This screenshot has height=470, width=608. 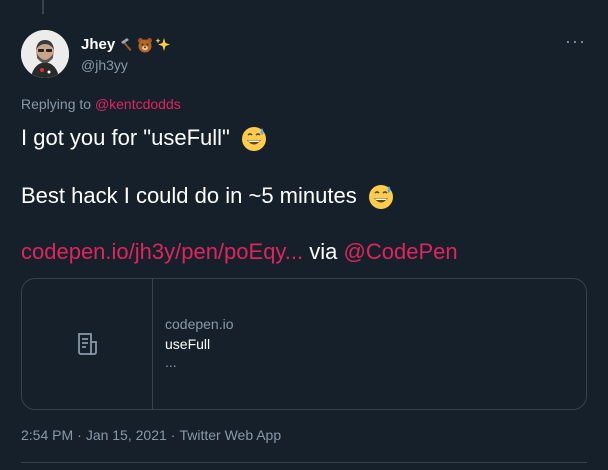 I want to click on via-label: via, so click(x=323, y=251).